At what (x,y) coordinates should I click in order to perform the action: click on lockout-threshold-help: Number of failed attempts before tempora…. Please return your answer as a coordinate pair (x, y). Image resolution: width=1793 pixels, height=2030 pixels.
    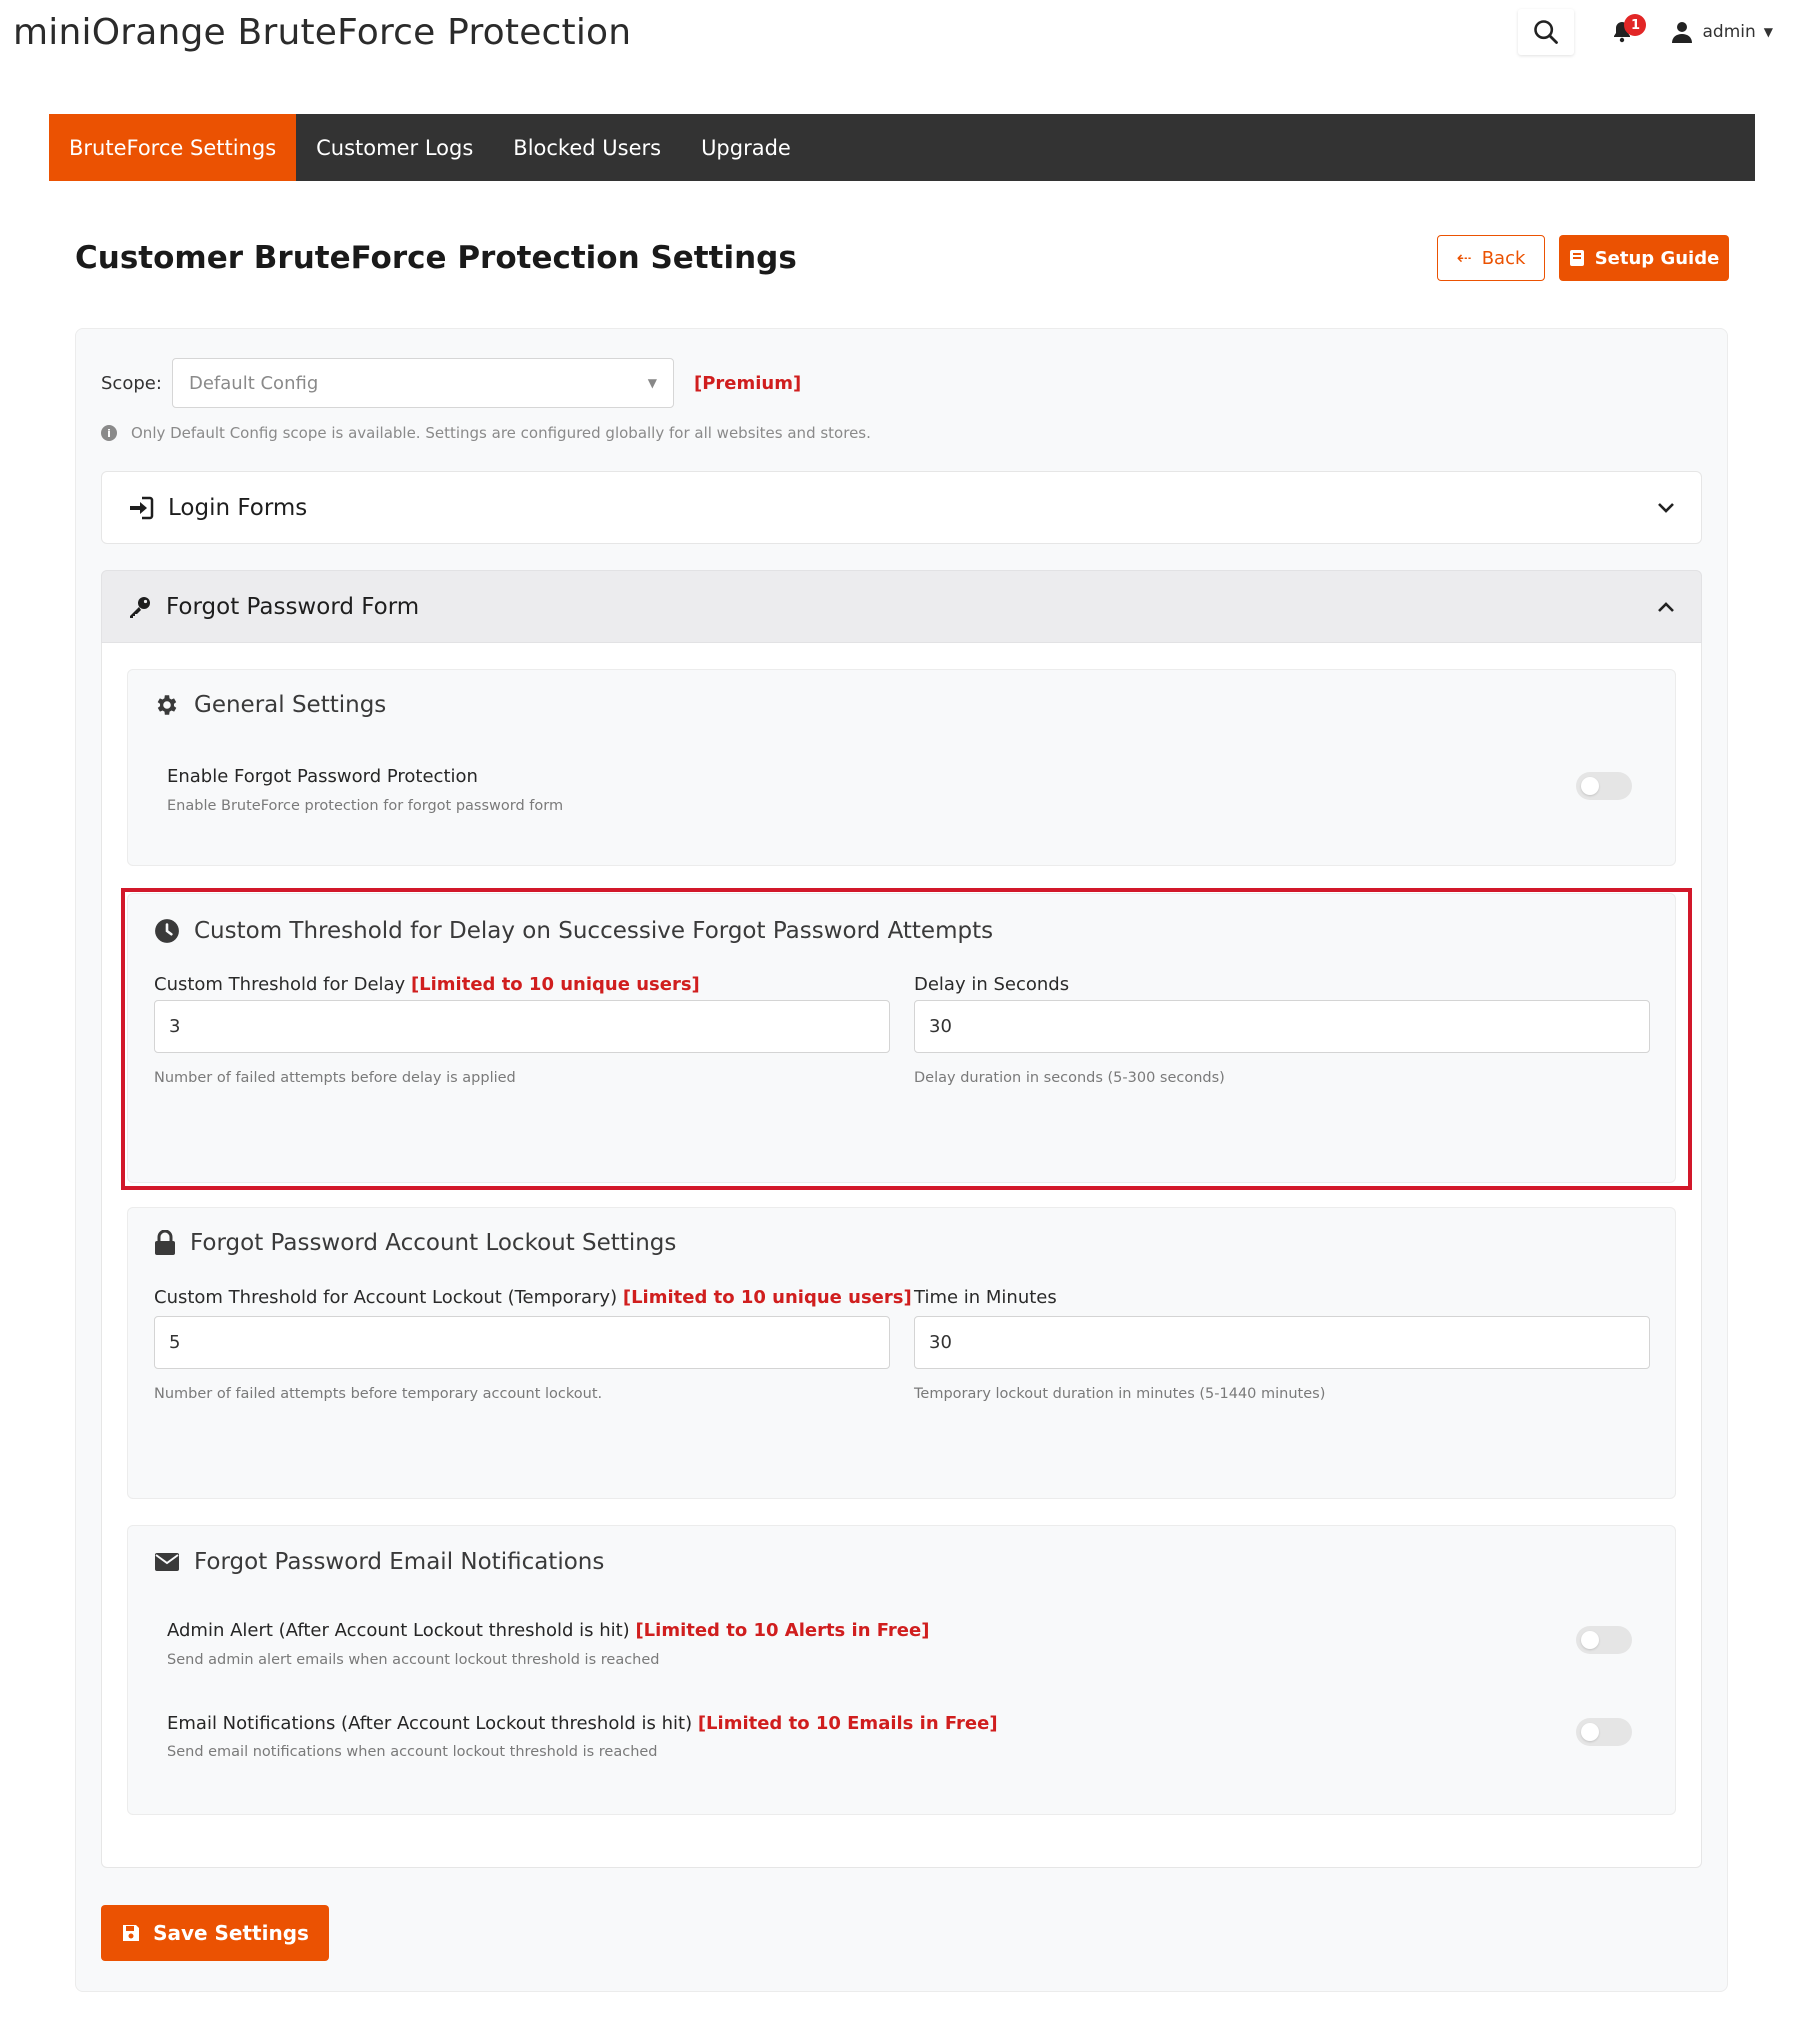
    Looking at the image, I should click on (378, 1394).